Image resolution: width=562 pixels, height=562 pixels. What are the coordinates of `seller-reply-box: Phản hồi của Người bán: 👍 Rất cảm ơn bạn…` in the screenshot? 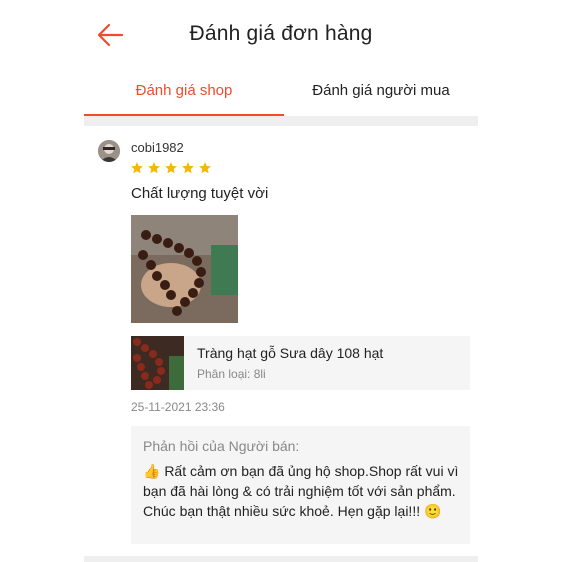 It's located at (300, 485).